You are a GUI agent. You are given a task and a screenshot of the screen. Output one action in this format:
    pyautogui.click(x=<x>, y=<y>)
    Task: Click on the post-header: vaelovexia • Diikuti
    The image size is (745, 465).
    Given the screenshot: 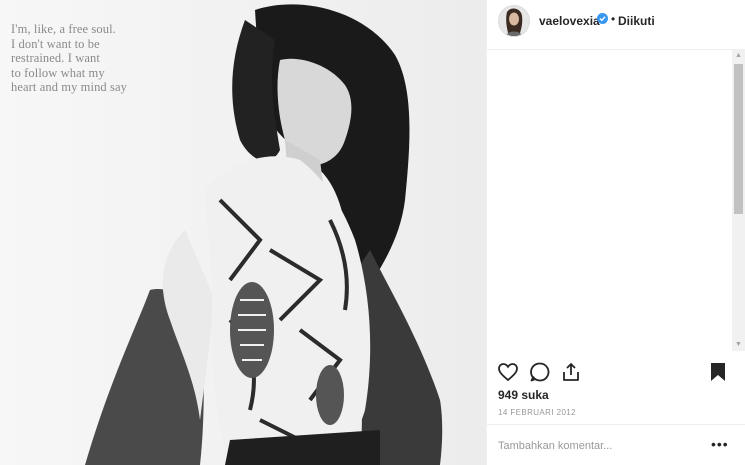 What is the action you would take?
    pyautogui.click(x=616, y=25)
    